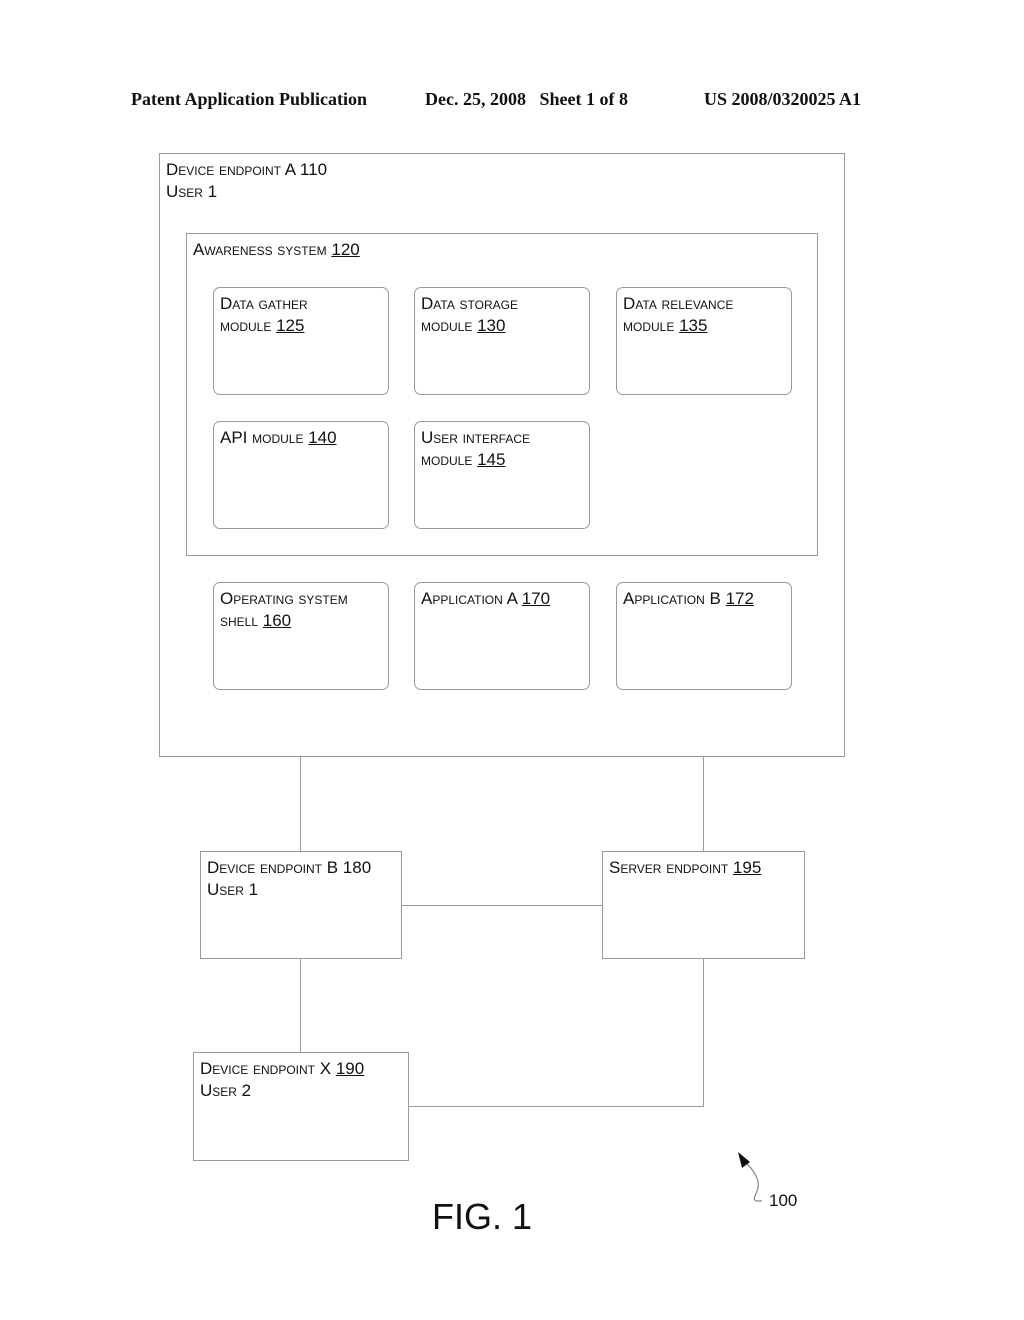  Describe the element at coordinates (277, 620) in the screenshot. I see `os-shell-ref-num: 160` at that location.